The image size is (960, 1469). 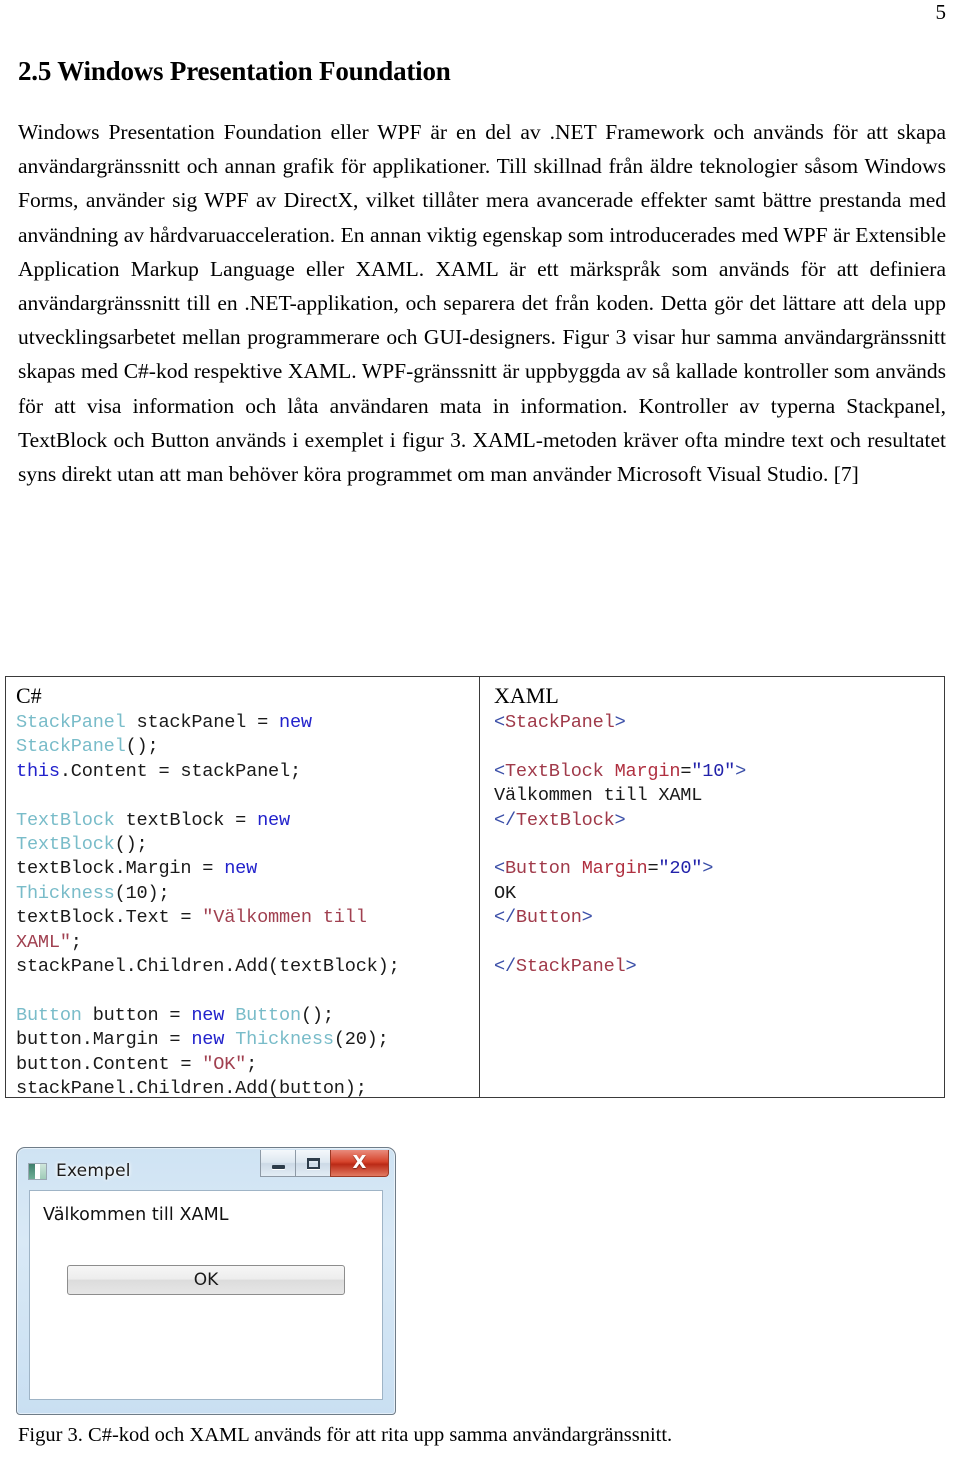 I want to click on example-app-window: Exempel X Välkommen till XAML OK, so click(x=206, y=1281).